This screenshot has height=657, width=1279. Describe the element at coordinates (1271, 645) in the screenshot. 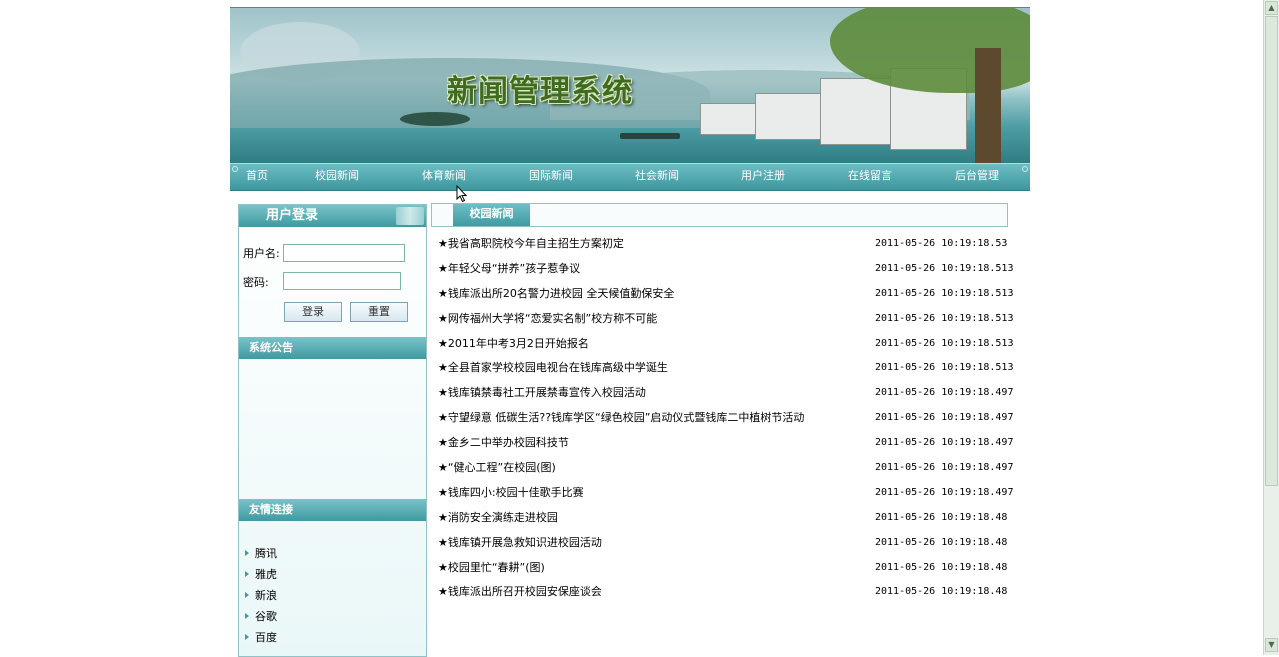

I see `arrow-down-icon: ▼` at that location.